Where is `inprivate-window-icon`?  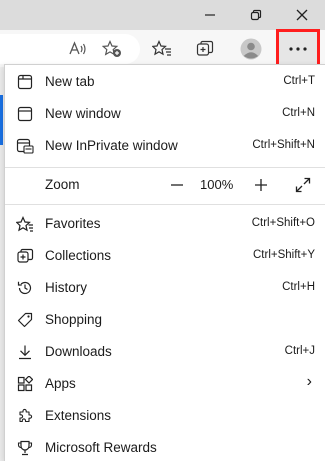
inprivate-window-icon is located at coordinates (25, 146).